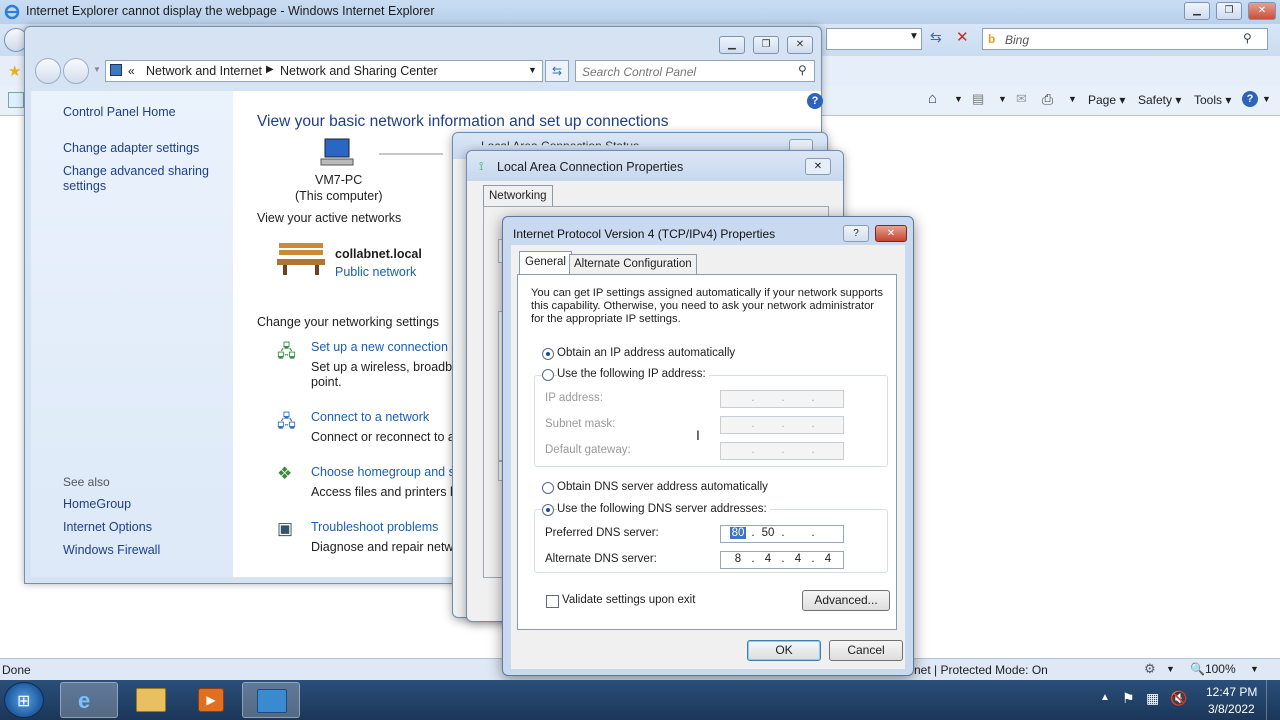  I want to click on alternate-dns-octet-1: 8, so click(738, 559).